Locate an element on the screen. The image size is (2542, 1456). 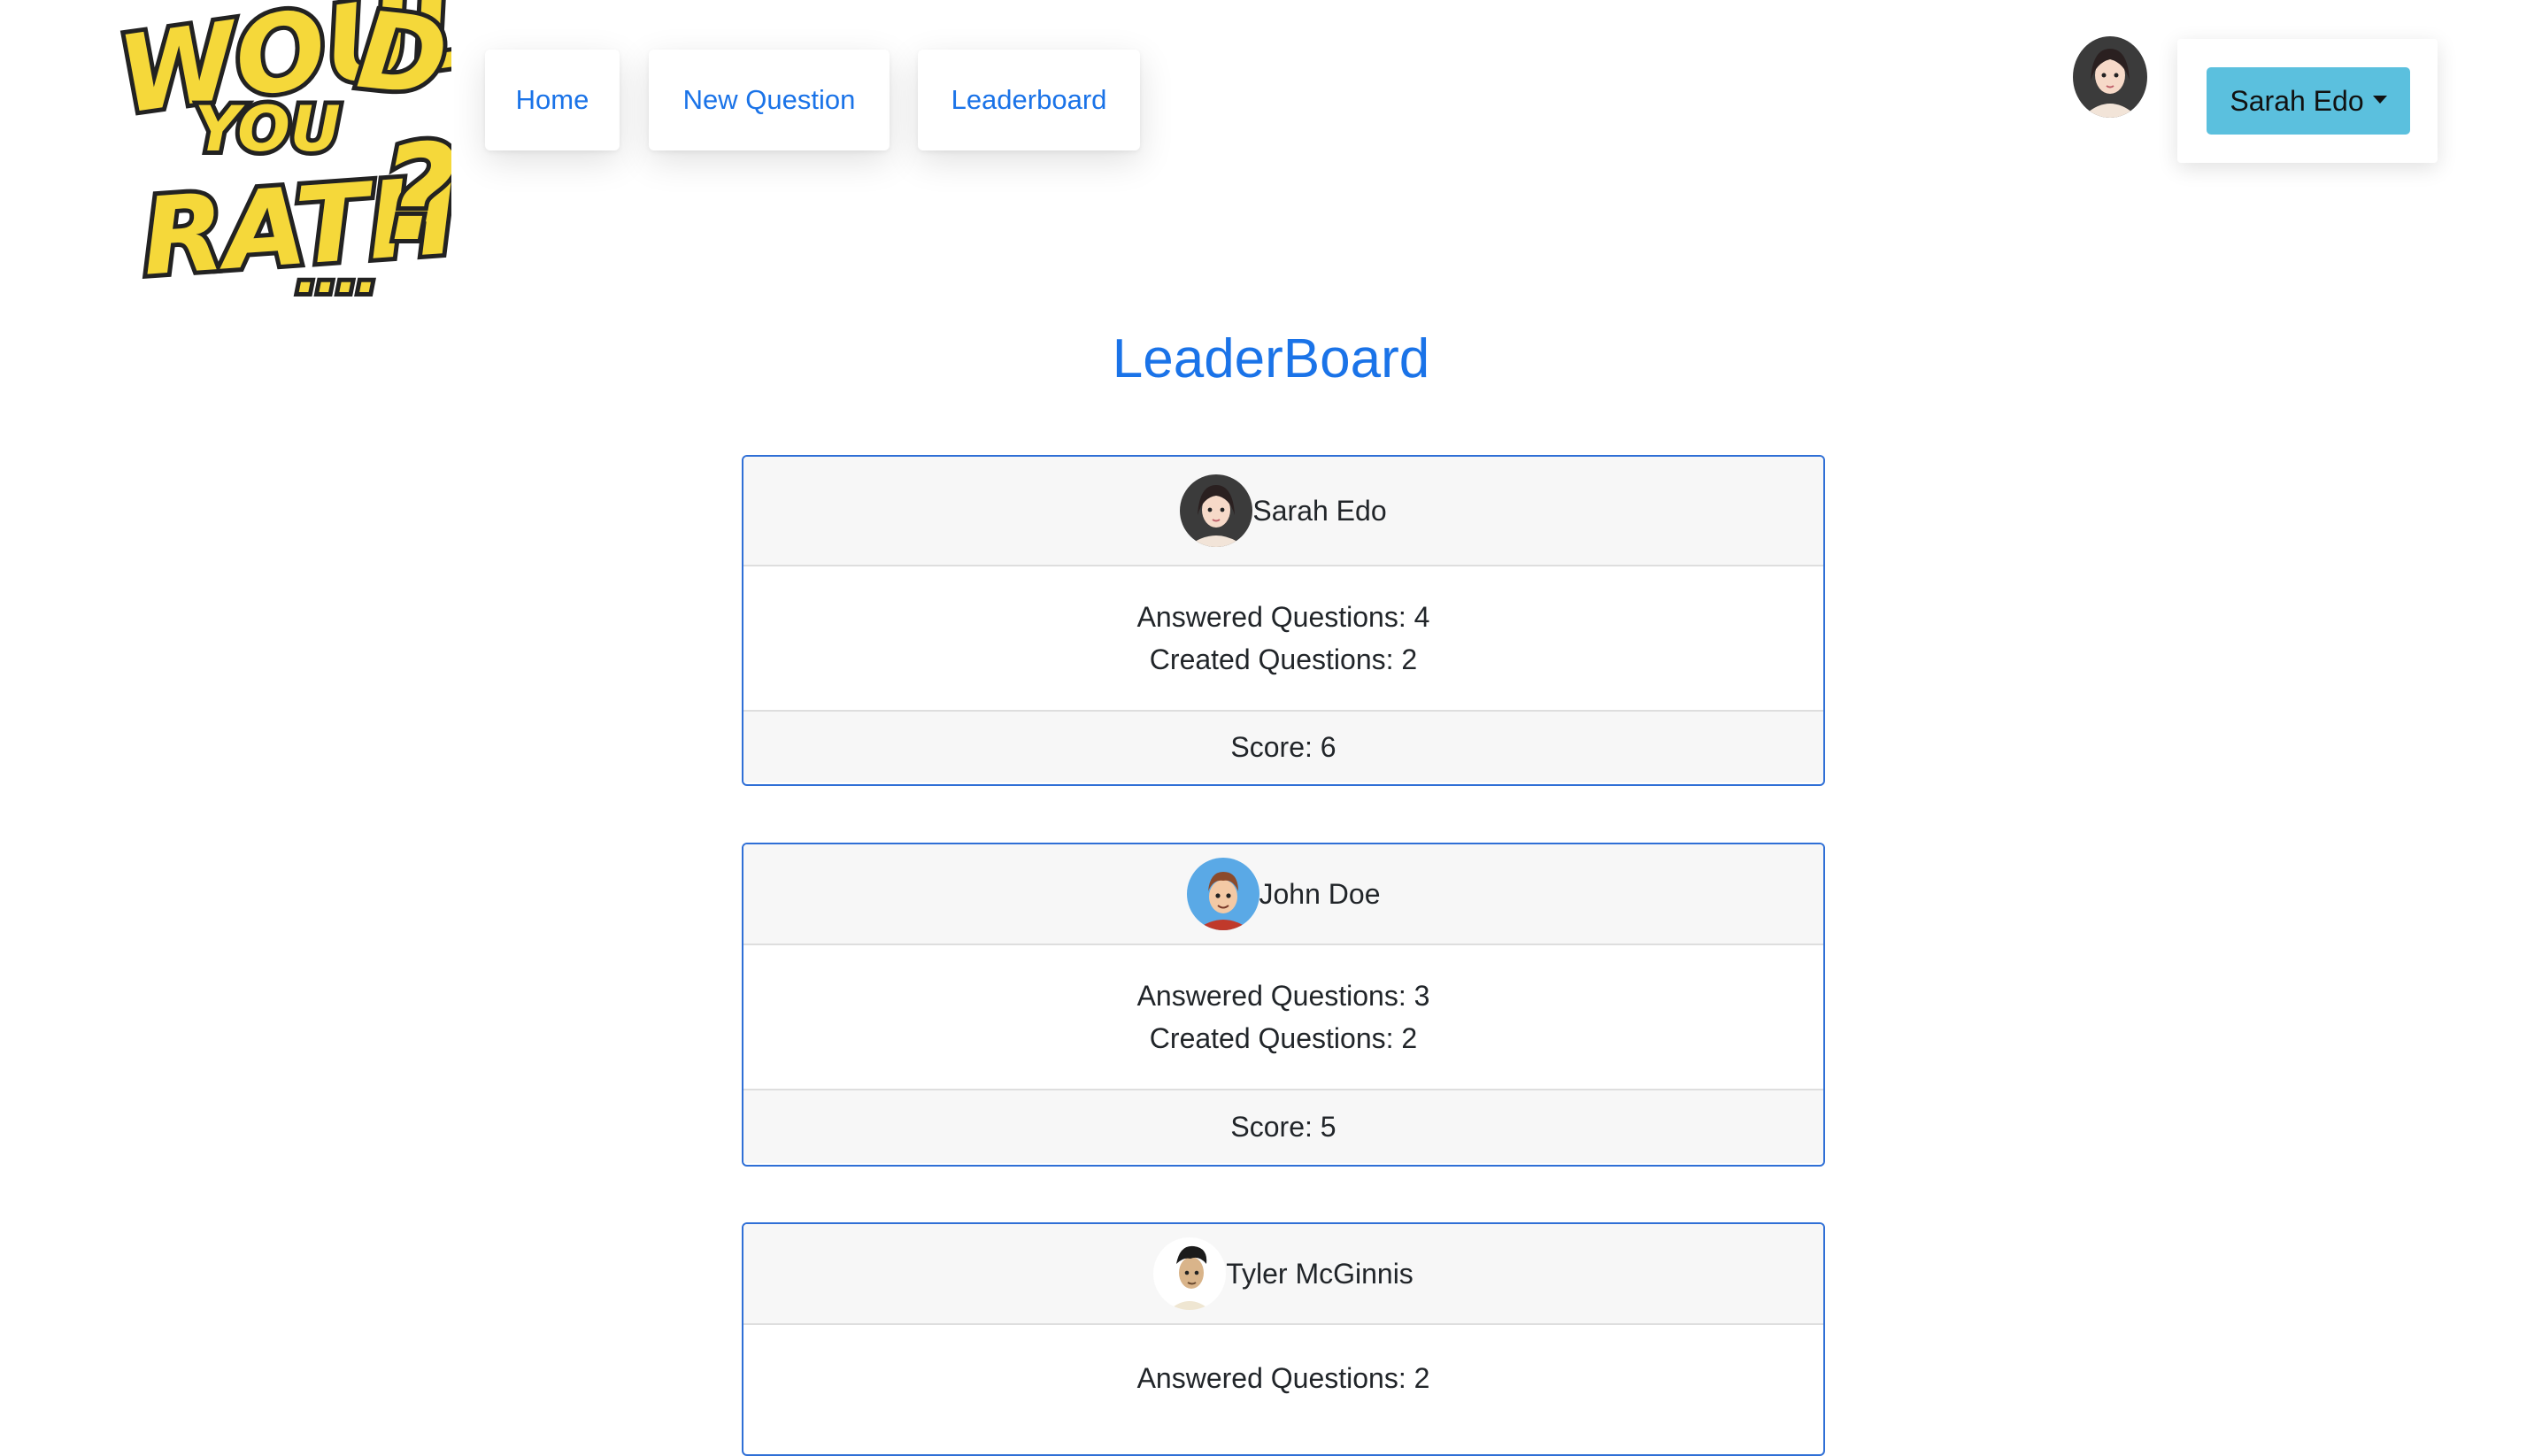
card-body: Answered Questions: 2 is located at coordinates (1283, 1389).